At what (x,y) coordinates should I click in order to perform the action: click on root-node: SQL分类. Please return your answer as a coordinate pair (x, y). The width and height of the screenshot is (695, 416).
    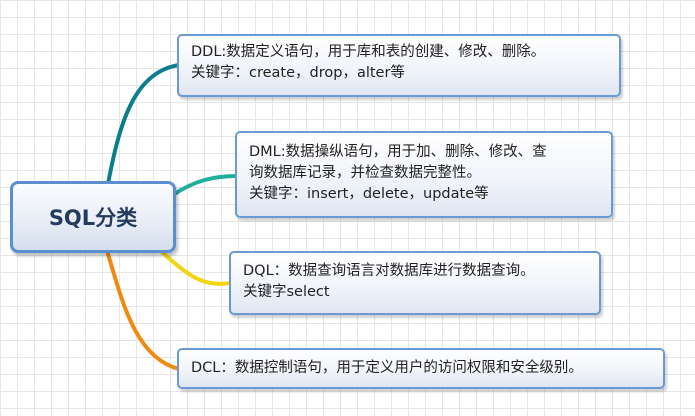
    Looking at the image, I should click on (93, 217).